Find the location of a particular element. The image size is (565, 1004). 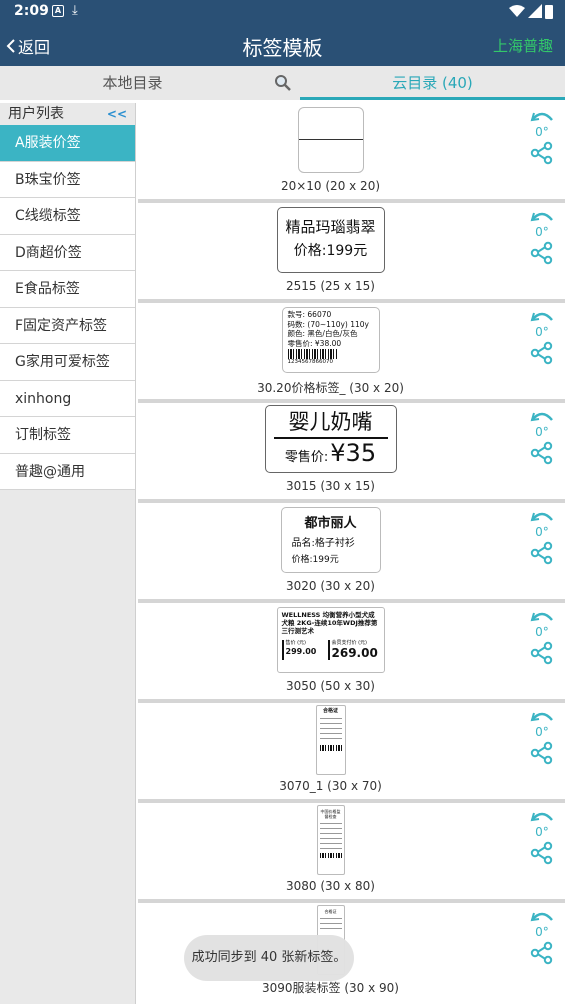

template-caption: 3015 (30 x 15) is located at coordinates (330, 486).